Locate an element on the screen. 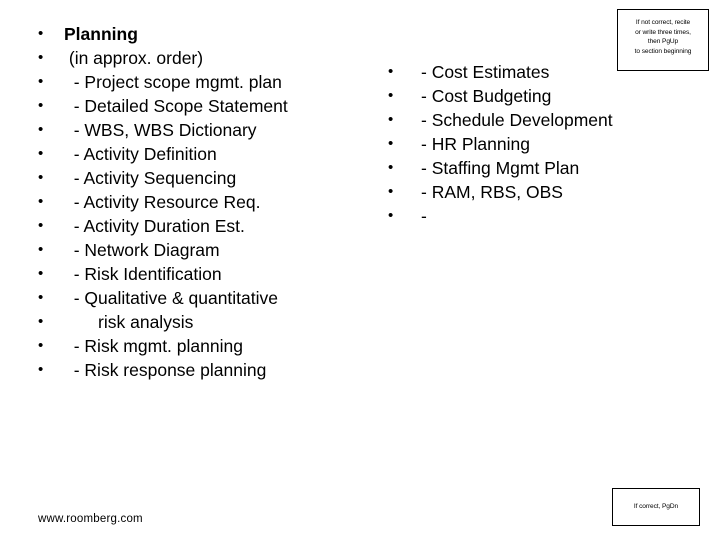 Image resolution: width=720 pixels, height=540 pixels. note-correct-line: If correct, PgDn is located at coordinates (656, 507).